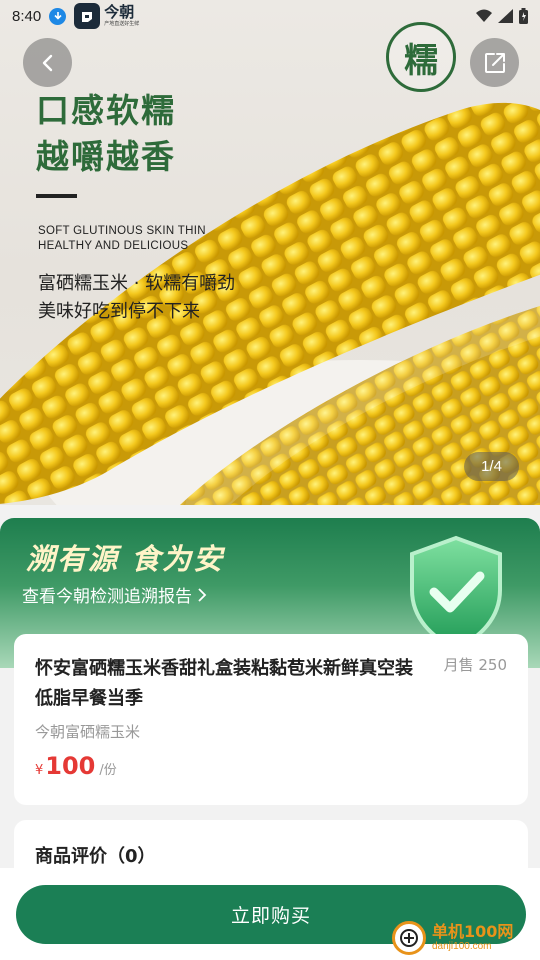 The height and width of the screenshot is (960, 540). What do you see at coordinates (106, 110) in the screenshot?
I see `hero-headline-line: 口感软糯` at bounding box center [106, 110].